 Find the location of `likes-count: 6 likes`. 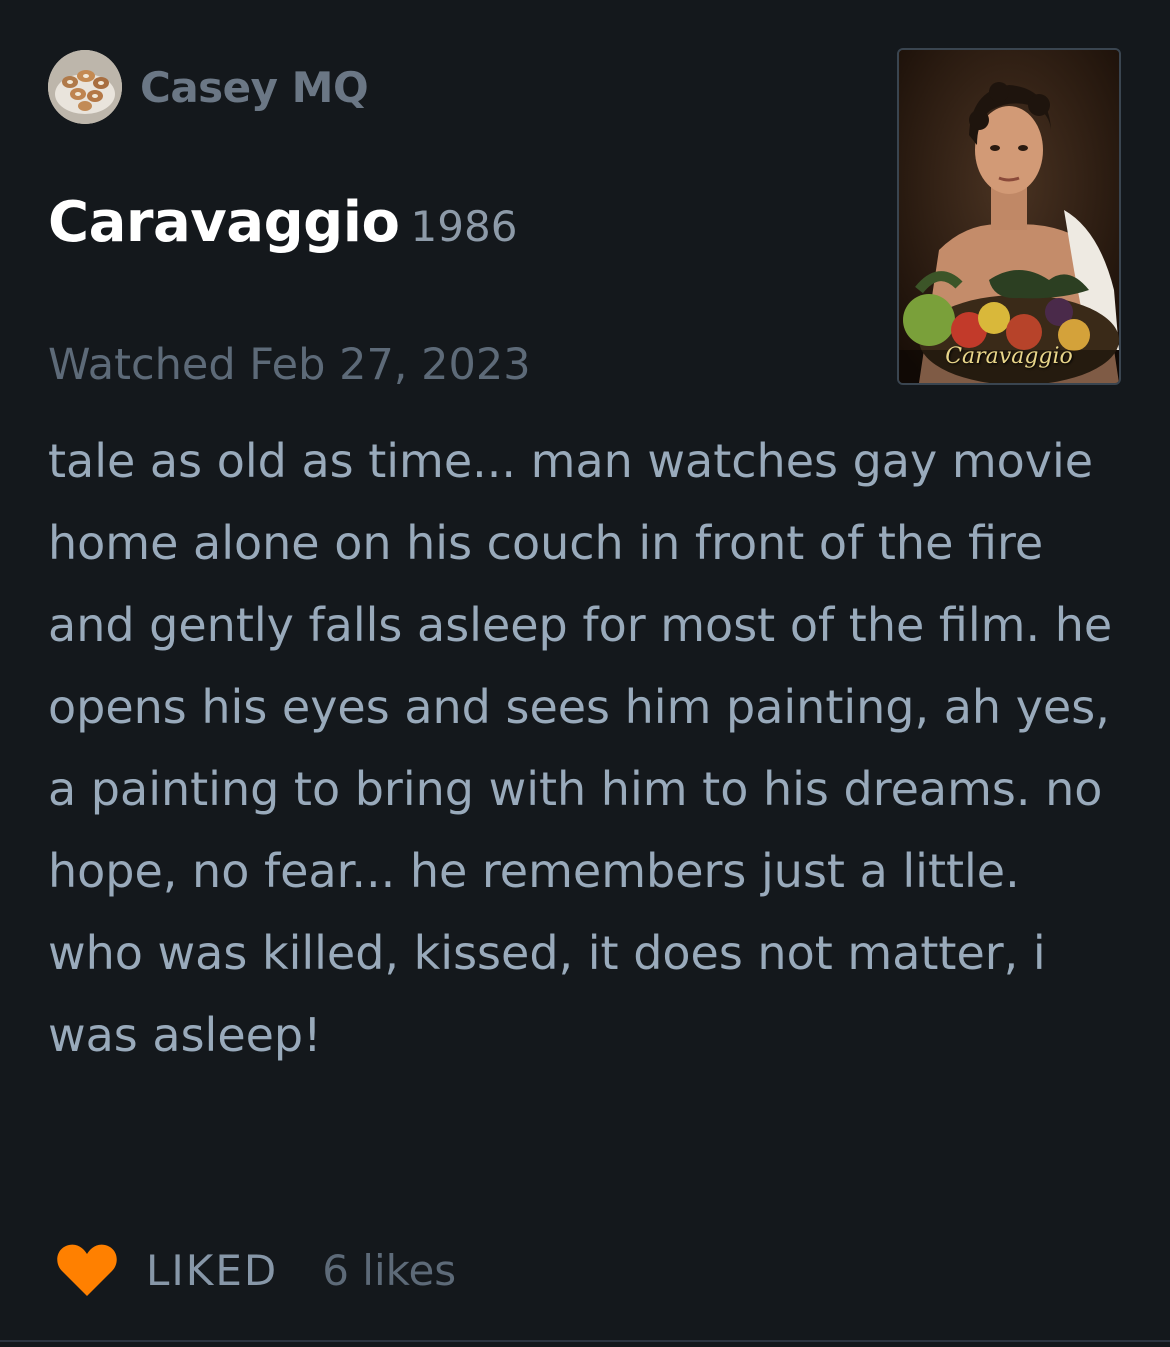

likes-count: 6 likes is located at coordinates (389, 1270).